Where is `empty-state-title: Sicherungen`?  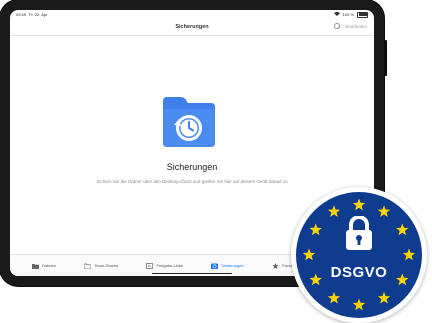
empty-state-title: Sicherungen is located at coordinates (192, 167).